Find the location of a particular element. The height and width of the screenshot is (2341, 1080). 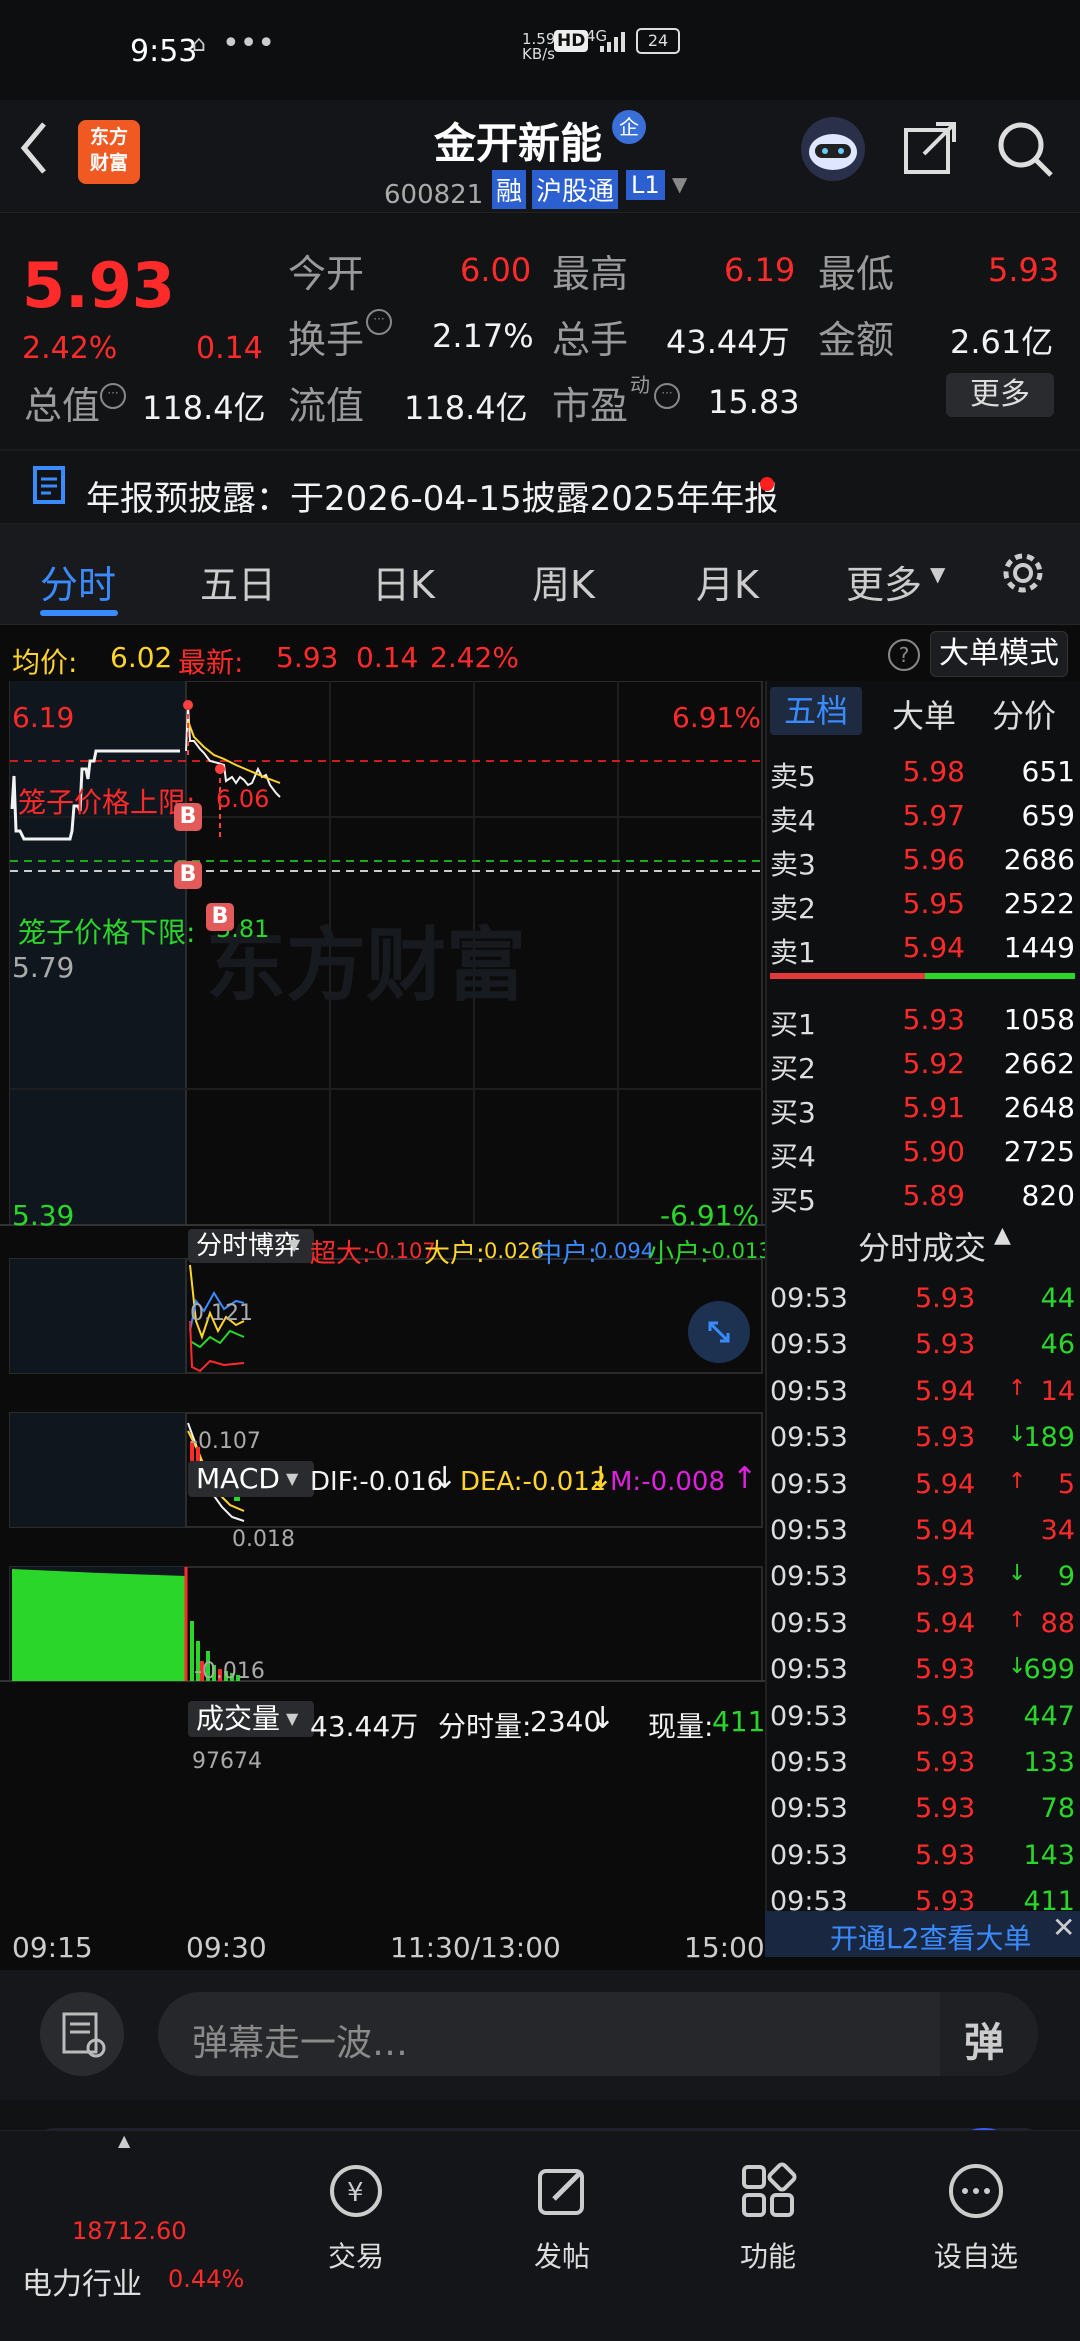

ask-price: 5.95 is located at coordinates (933, 903).